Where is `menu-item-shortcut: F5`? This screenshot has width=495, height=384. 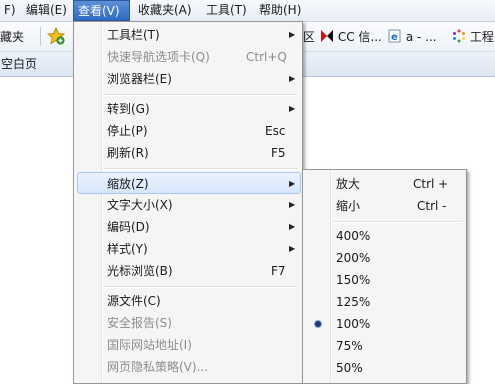
menu-item-shortcut: F5 is located at coordinates (278, 153).